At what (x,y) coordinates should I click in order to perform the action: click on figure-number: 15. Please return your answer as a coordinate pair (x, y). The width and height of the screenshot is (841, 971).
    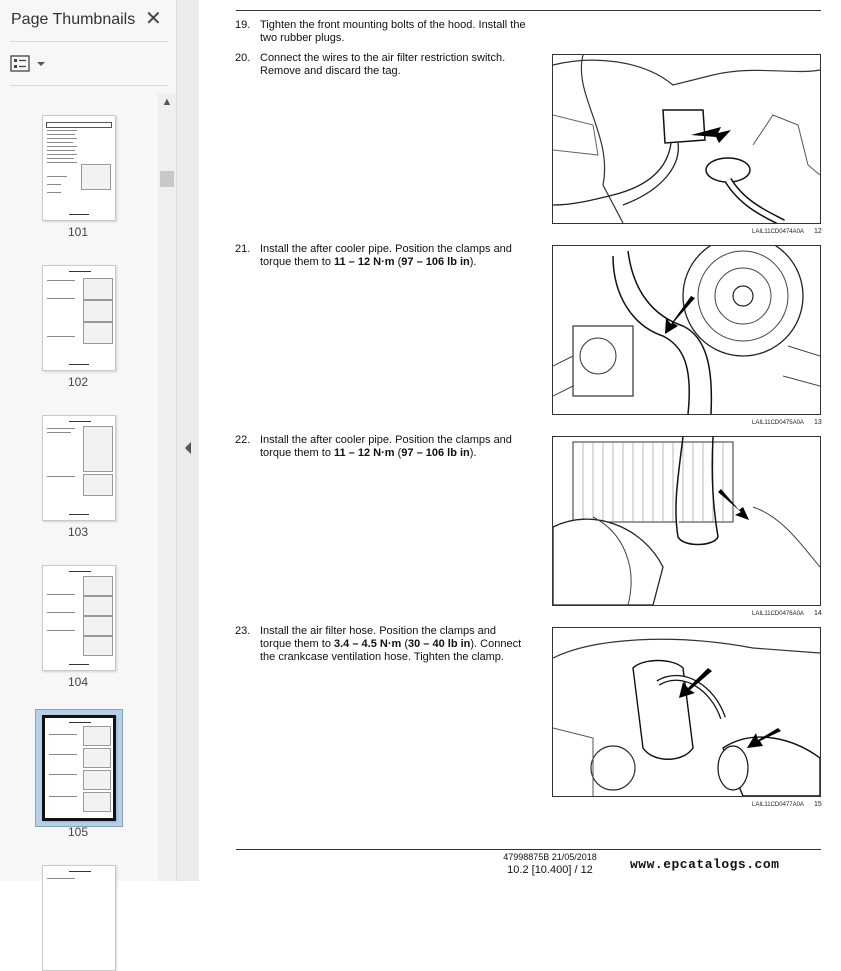
    Looking at the image, I should click on (818, 804).